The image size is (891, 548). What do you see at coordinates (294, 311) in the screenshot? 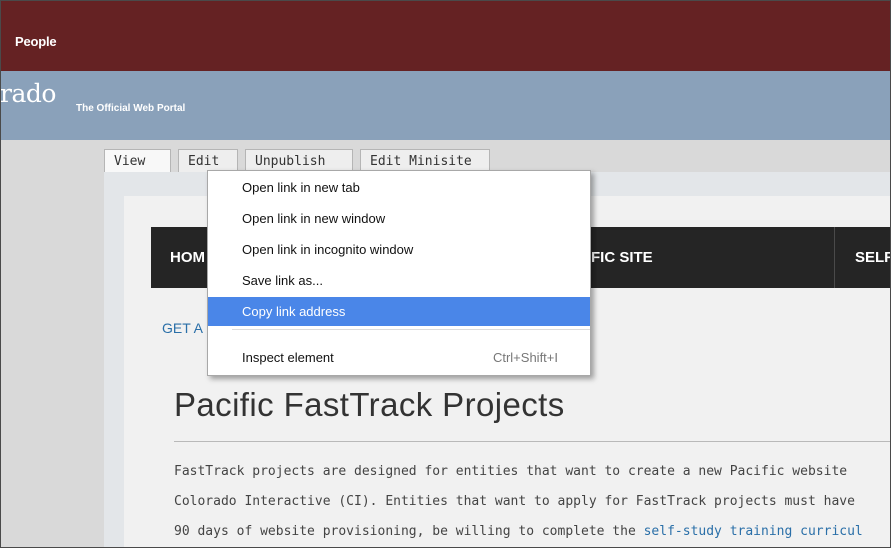
I see `menu-item-label: Copy link address` at bounding box center [294, 311].